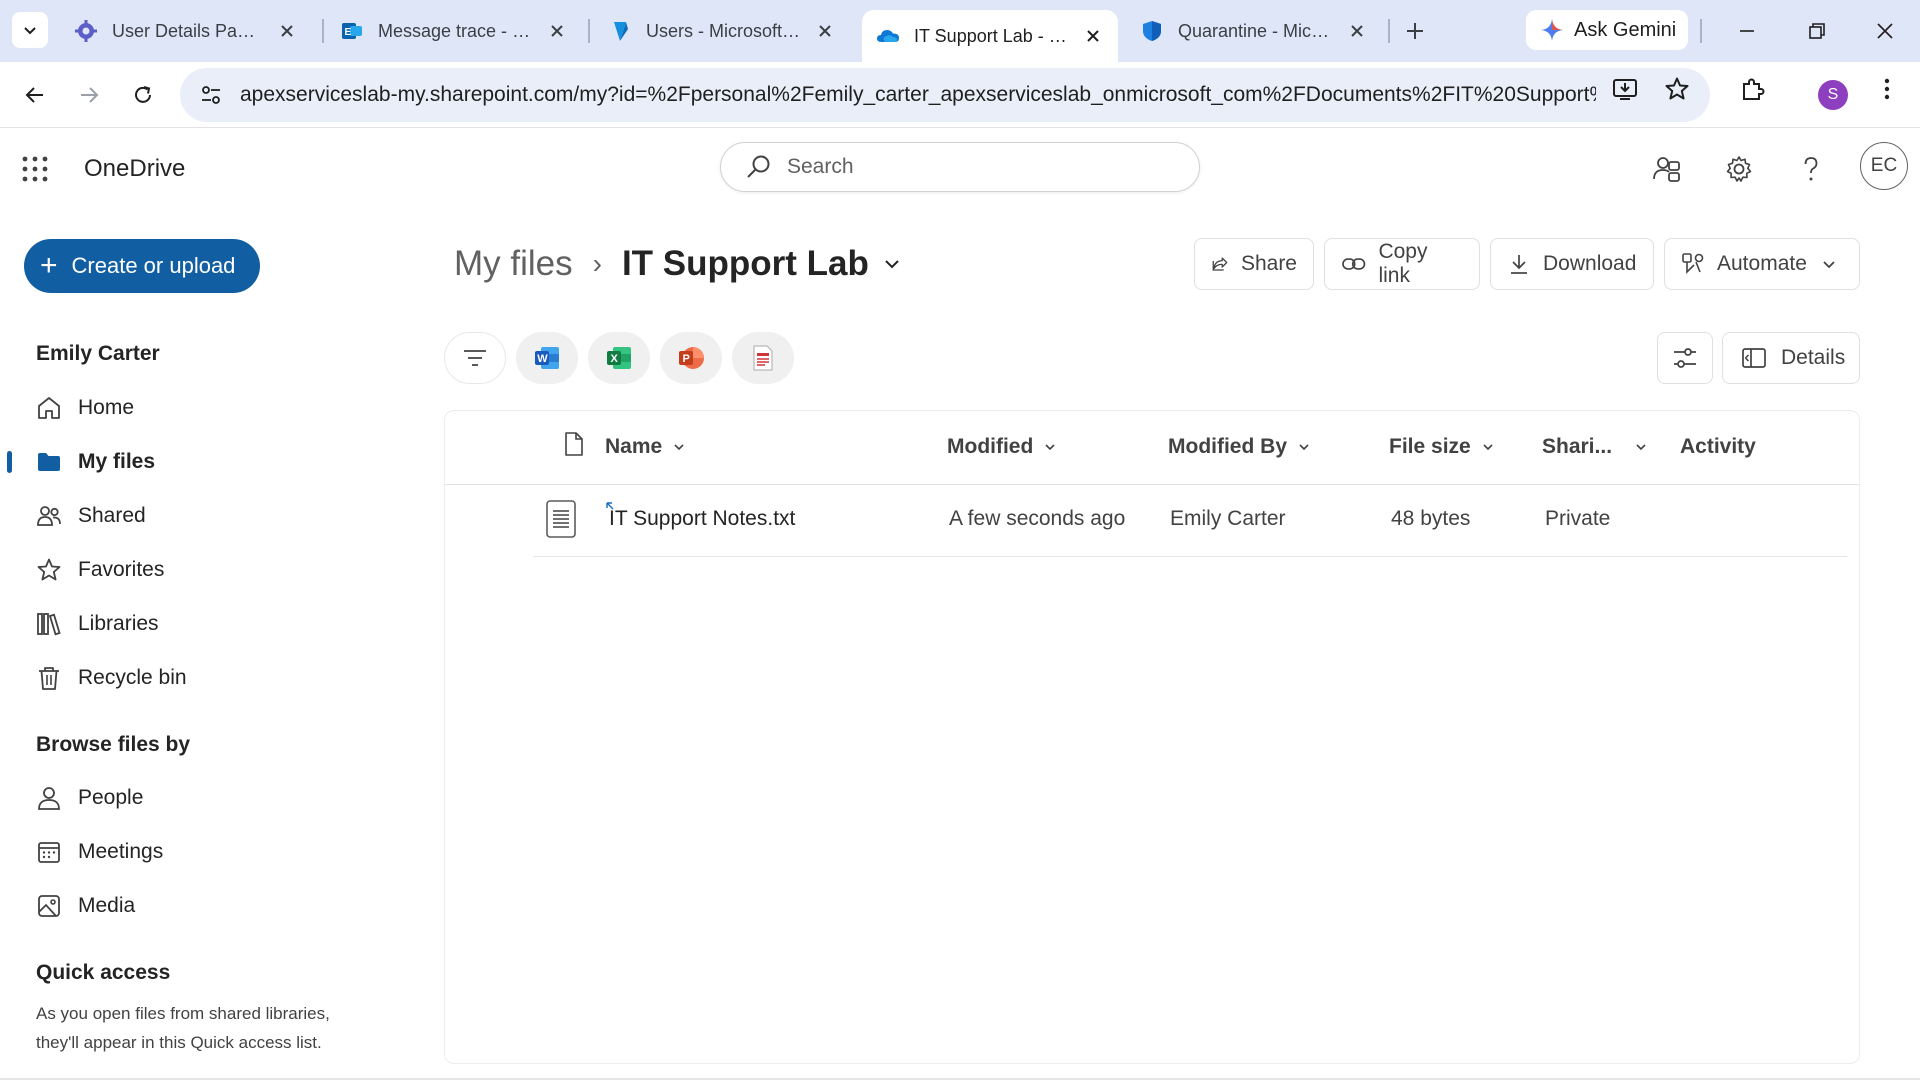 This screenshot has width=1920, height=1080. I want to click on minimize-button, so click(1747, 31).